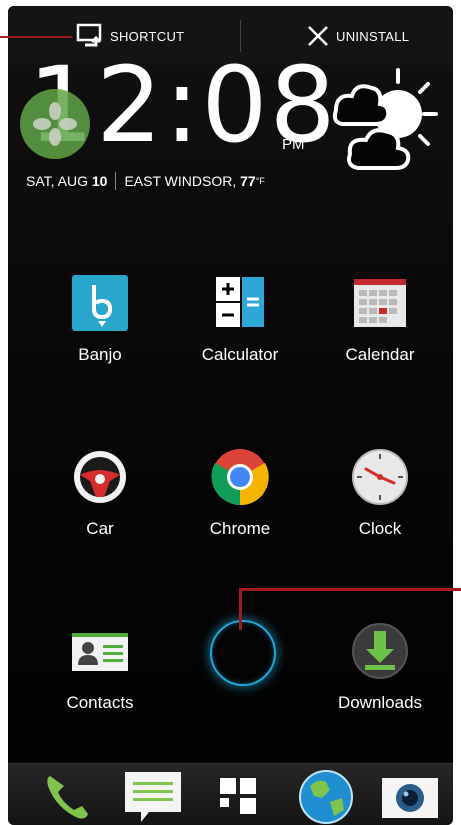 This screenshot has width=461, height=825. I want to click on app-label: Downloads, so click(380, 702).